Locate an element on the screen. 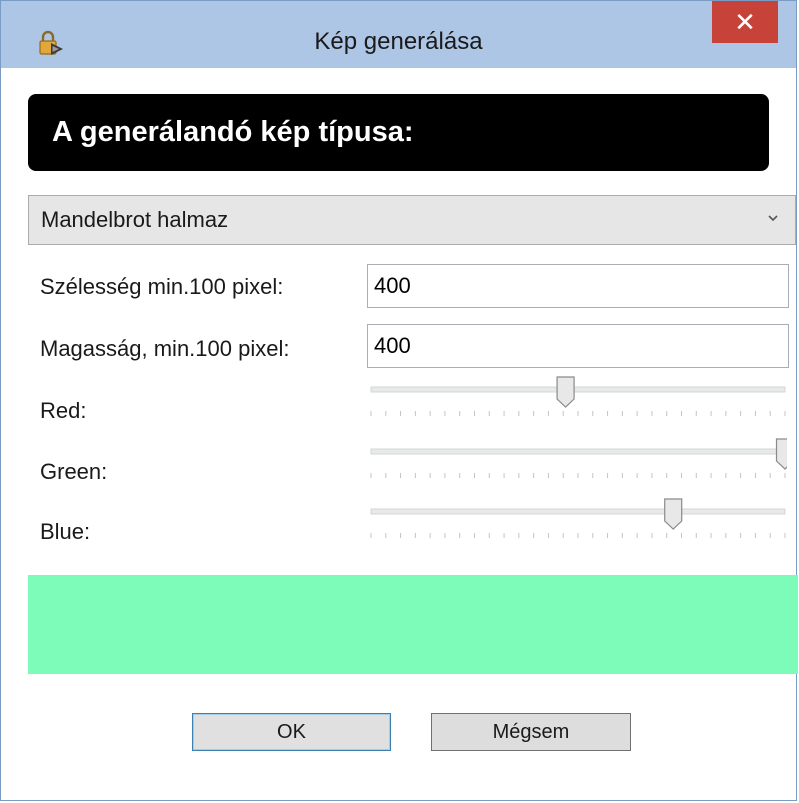 The height and width of the screenshot is (803, 799). blue-slider is located at coordinates (578, 520).